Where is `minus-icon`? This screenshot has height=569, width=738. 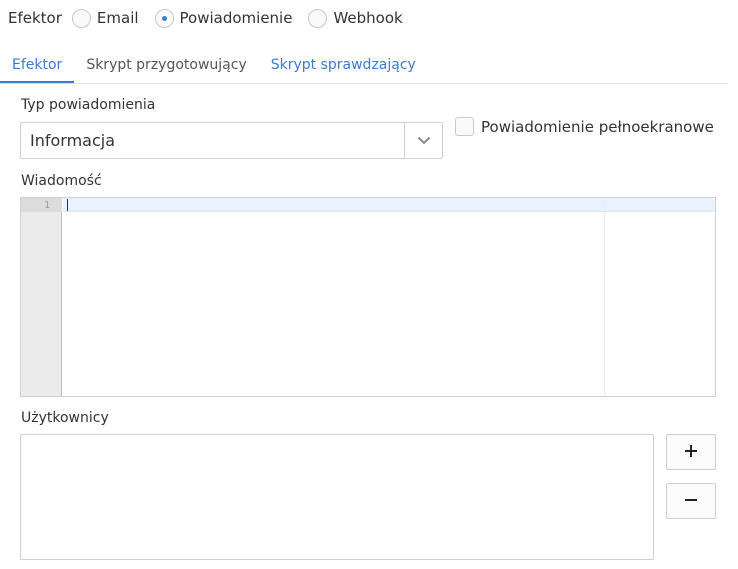 minus-icon is located at coordinates (691, 501).